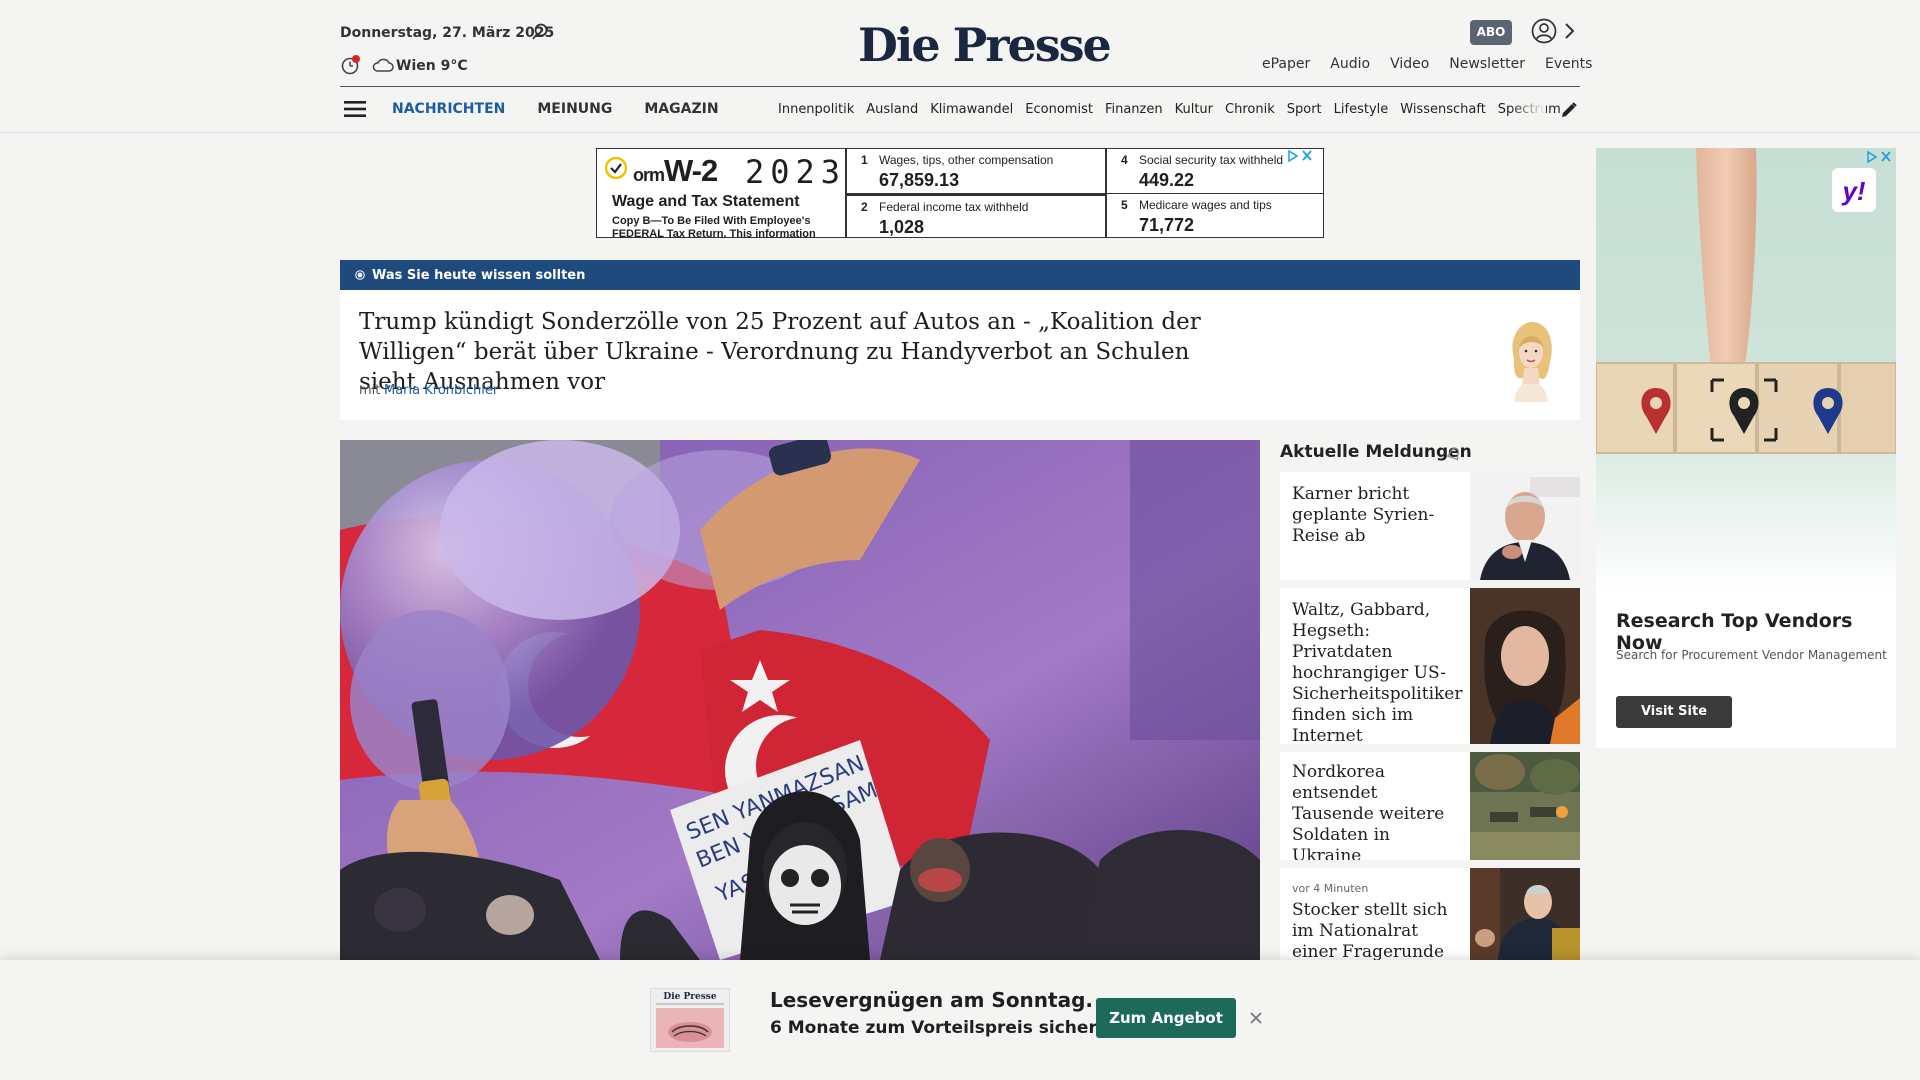  I want to click on w2-subtitle-line1: Copy B—To Be Filed With Employee's, so click(711, 221).